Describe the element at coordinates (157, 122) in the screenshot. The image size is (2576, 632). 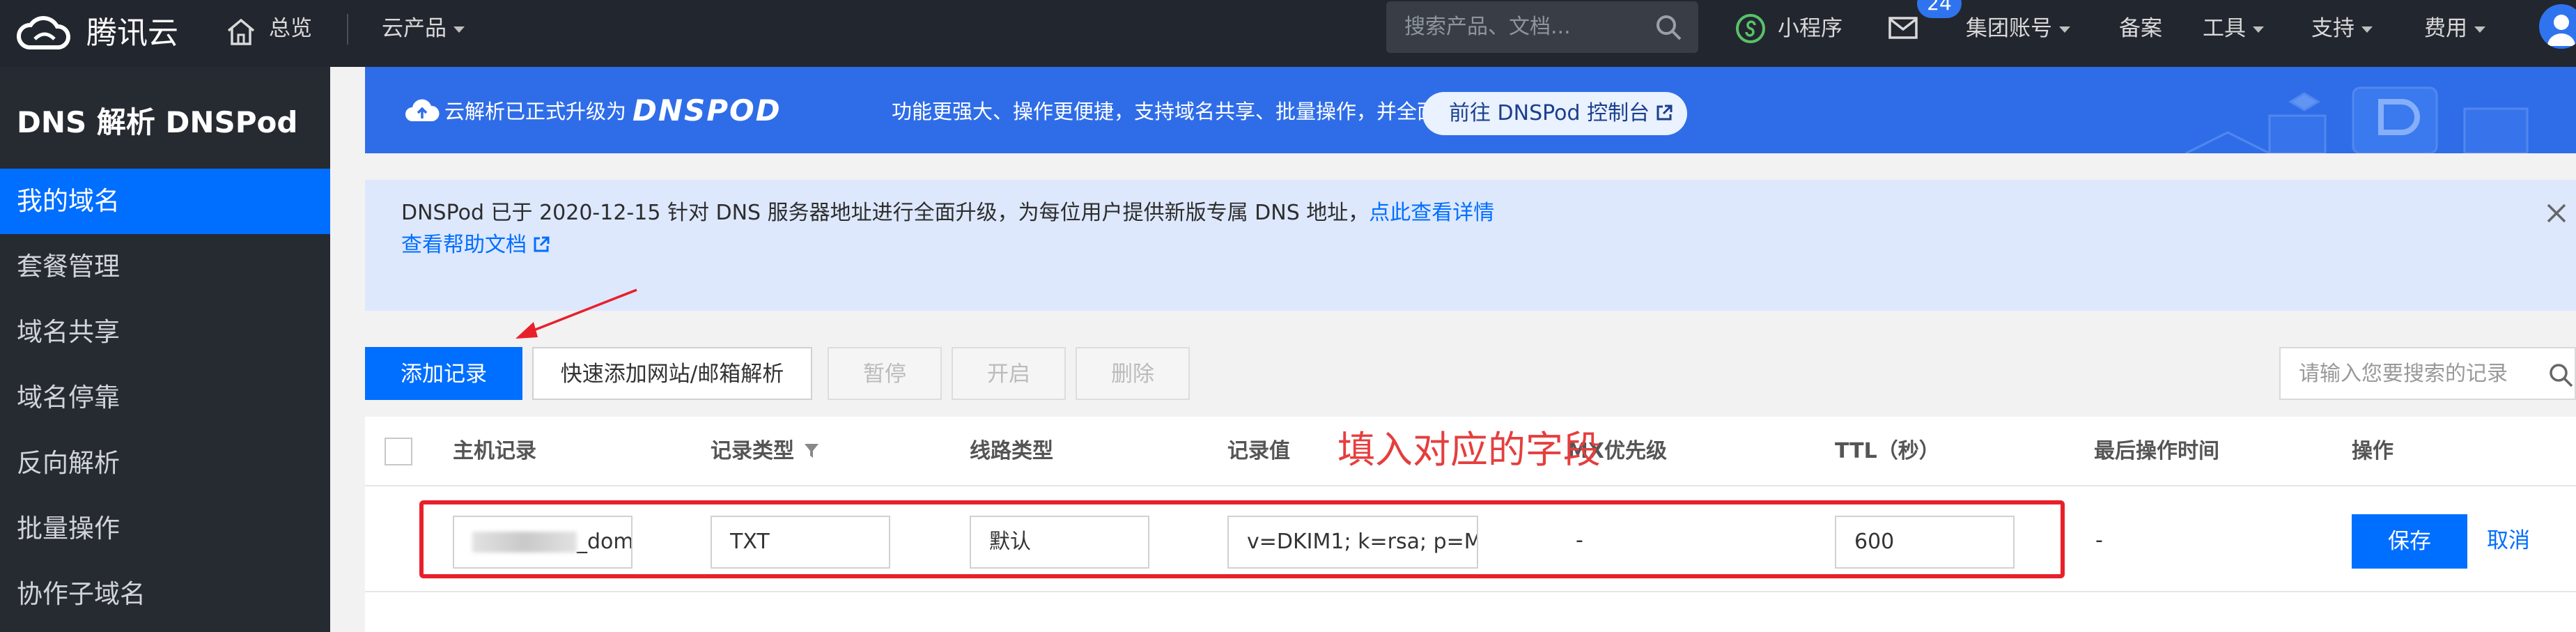
I see `sidebar-title: DNS 解析 DNSPod` at that location.